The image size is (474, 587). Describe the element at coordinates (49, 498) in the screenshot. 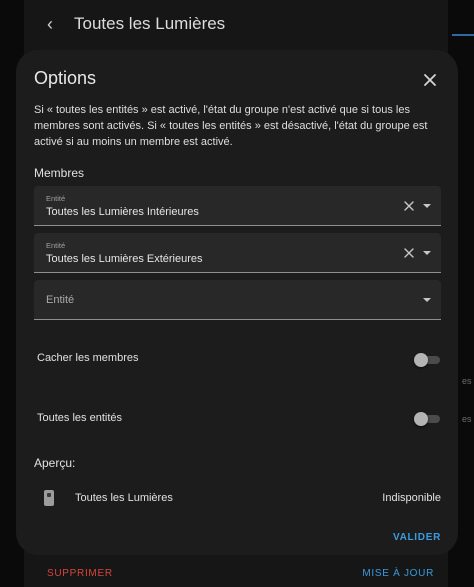

I see `light-switch-icon` at that location.